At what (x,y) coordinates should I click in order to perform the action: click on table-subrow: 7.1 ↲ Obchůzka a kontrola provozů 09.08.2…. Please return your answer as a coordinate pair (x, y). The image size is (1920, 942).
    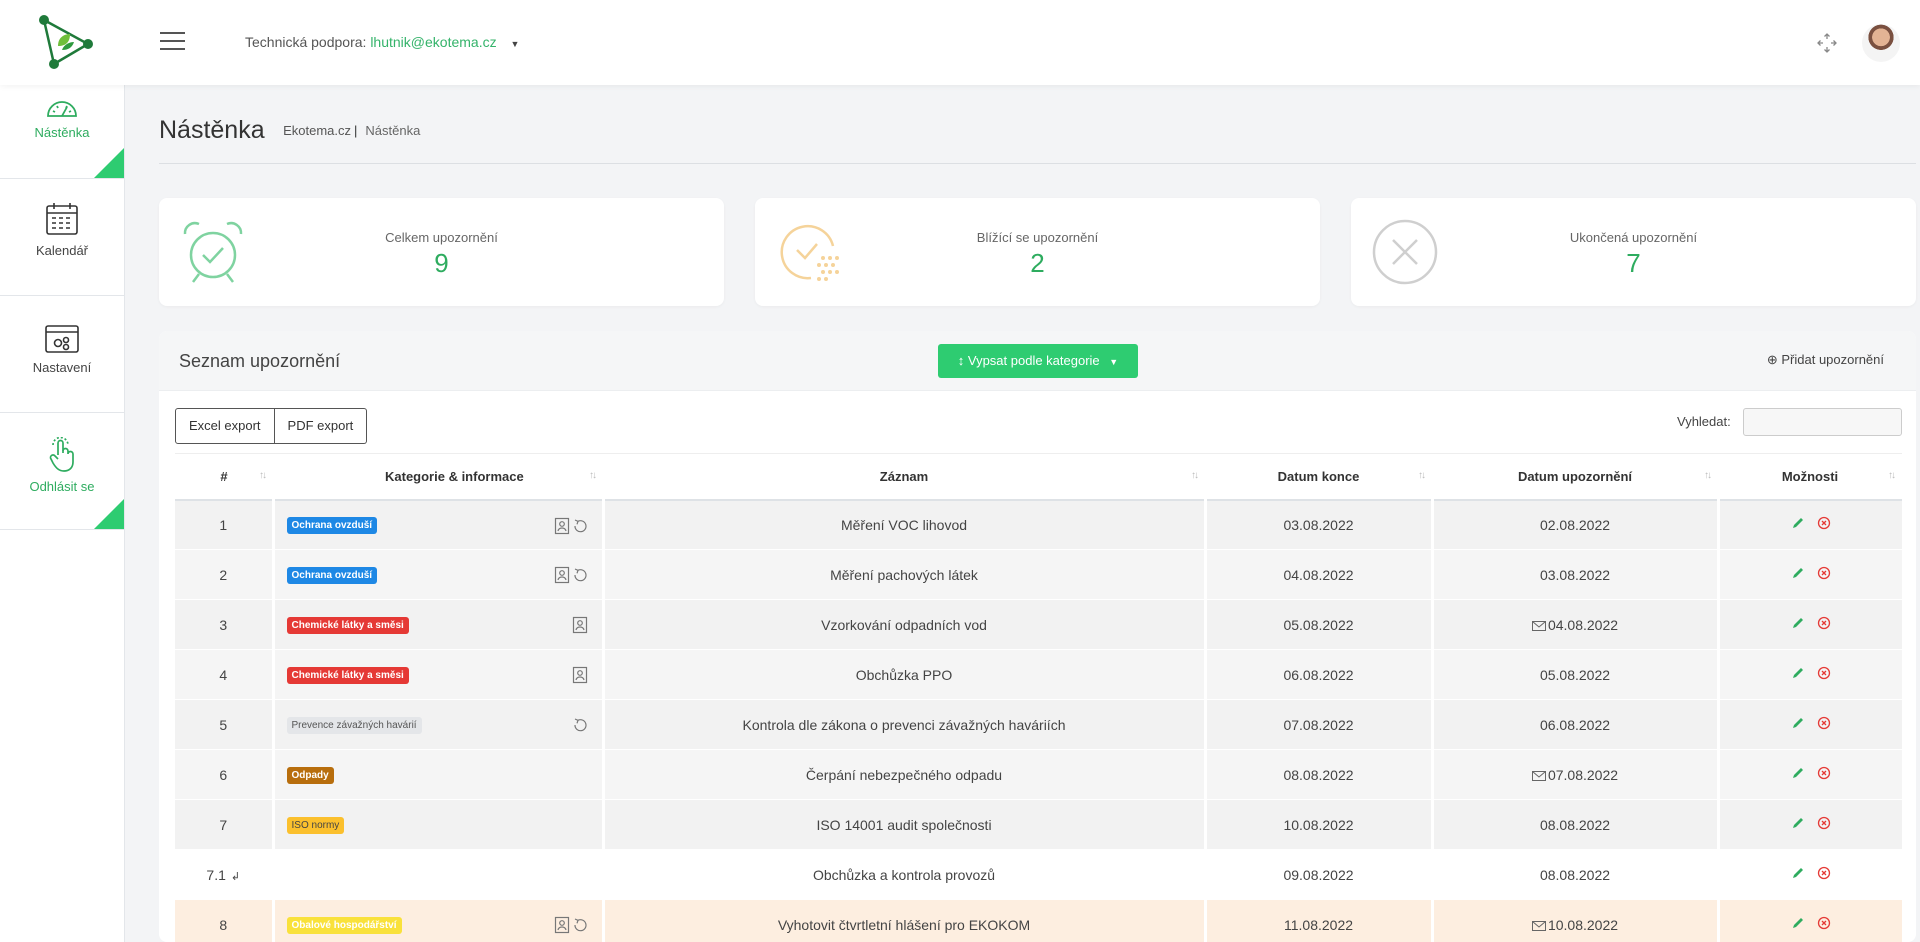
    Looking at the image, I should click on (1038, 874).